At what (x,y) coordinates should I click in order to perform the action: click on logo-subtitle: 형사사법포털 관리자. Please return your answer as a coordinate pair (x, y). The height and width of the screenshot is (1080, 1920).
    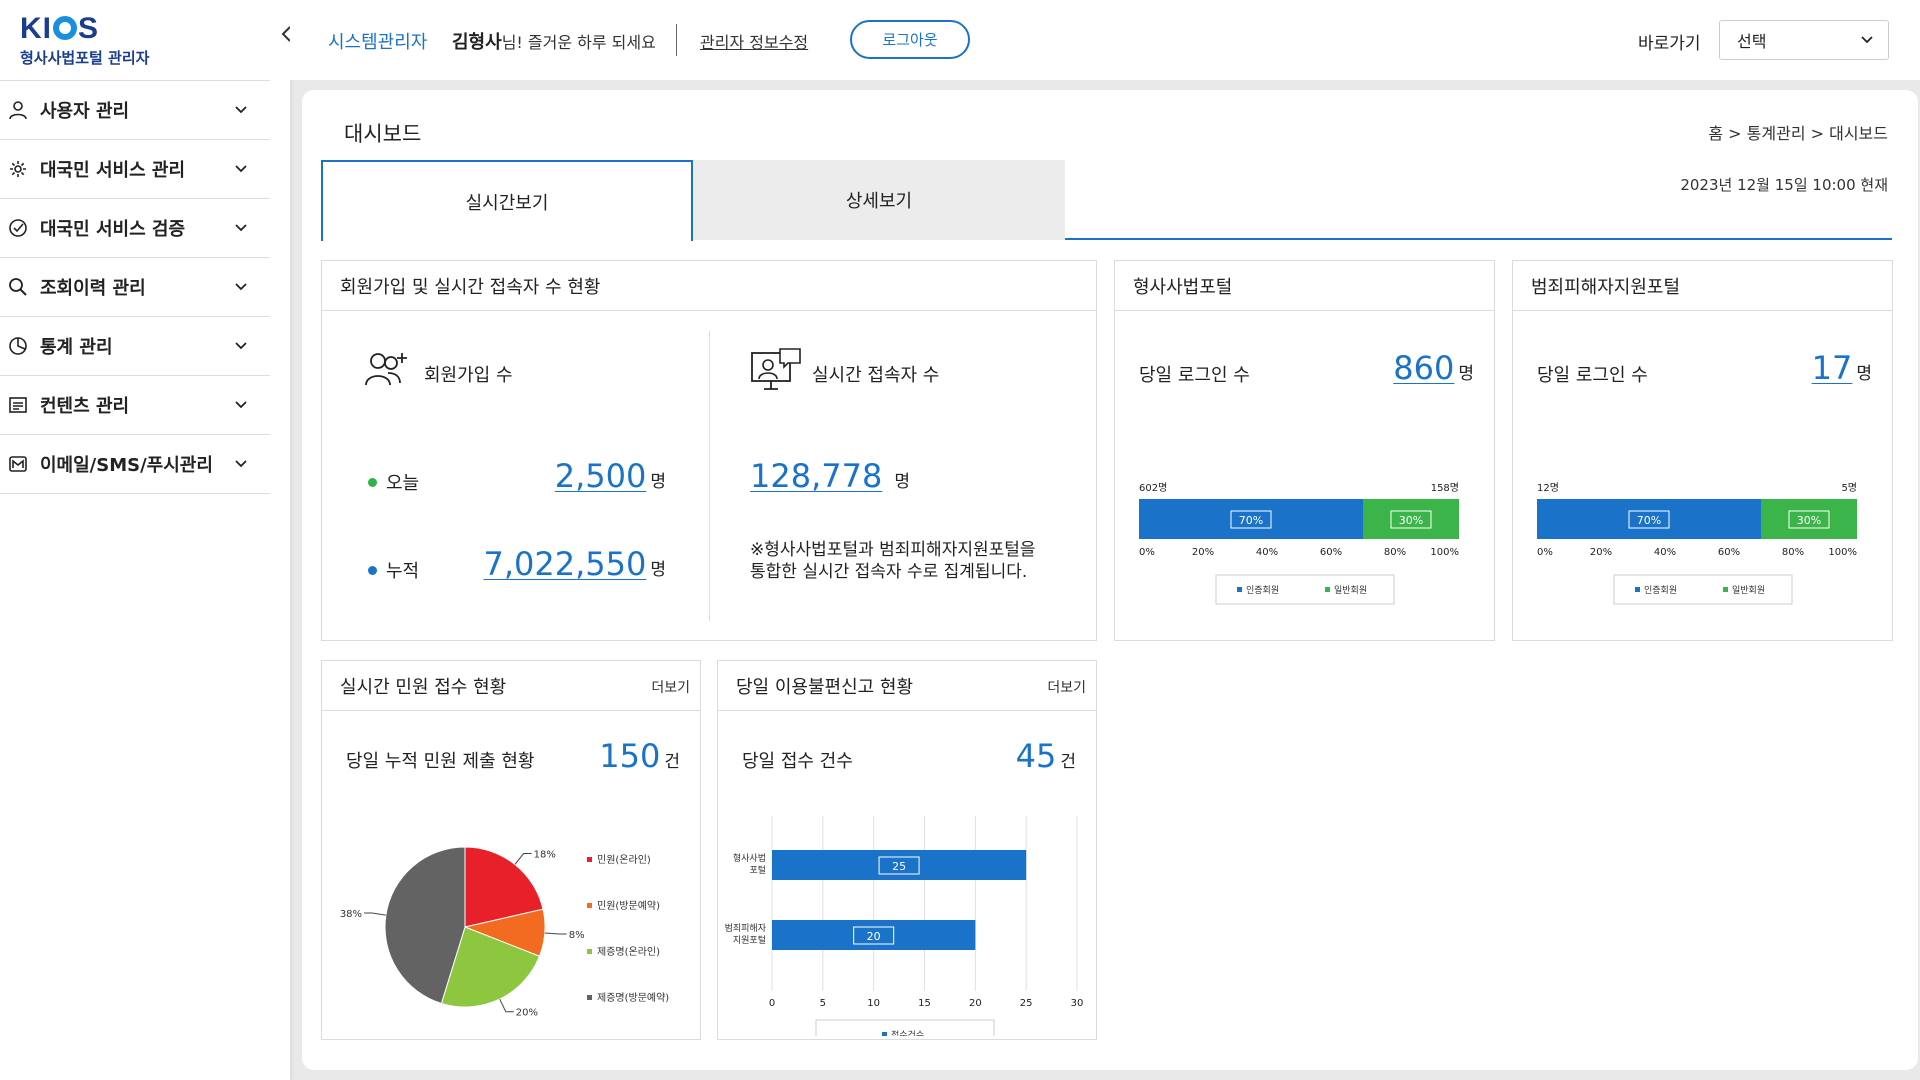
    Looking at the image, I should click on (85, 58).